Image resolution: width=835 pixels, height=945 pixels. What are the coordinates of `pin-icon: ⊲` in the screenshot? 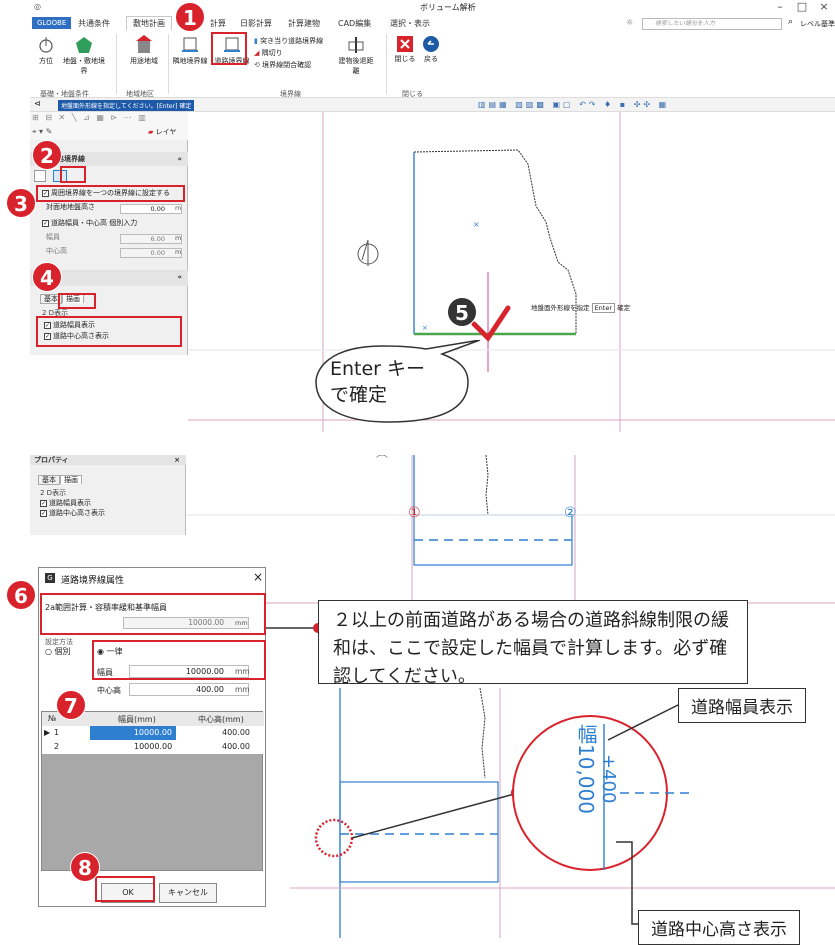 It's located at (37, 103).